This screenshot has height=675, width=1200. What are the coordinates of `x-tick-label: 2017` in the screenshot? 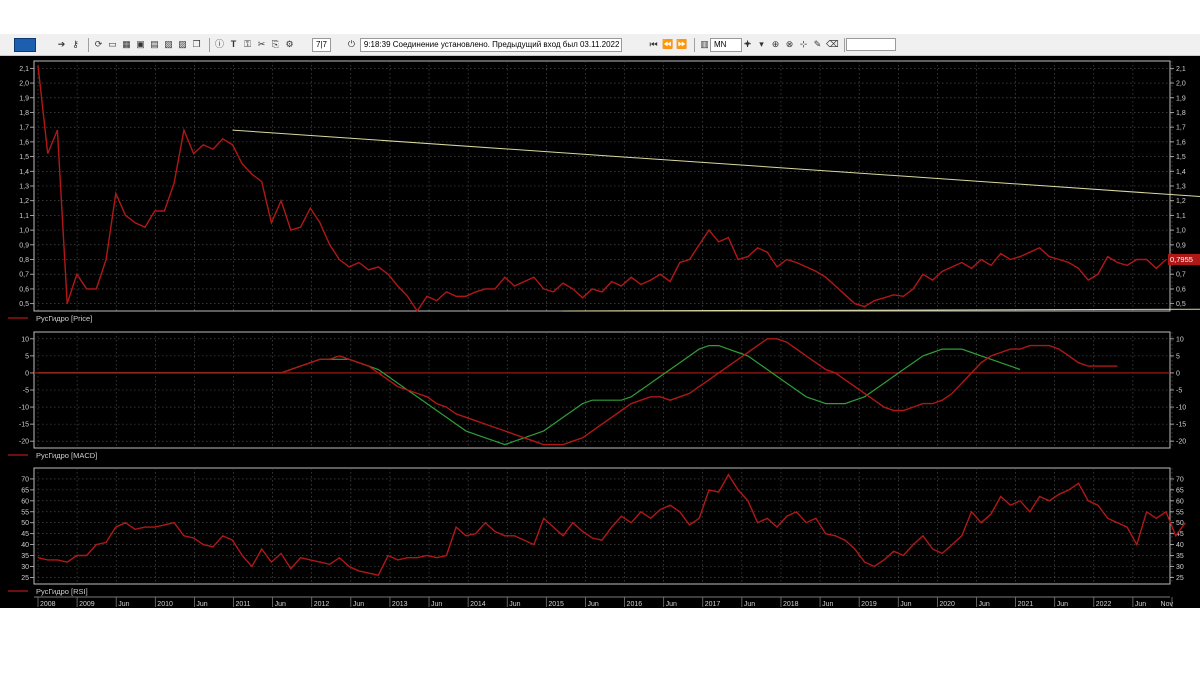 It's located at (713, 604).